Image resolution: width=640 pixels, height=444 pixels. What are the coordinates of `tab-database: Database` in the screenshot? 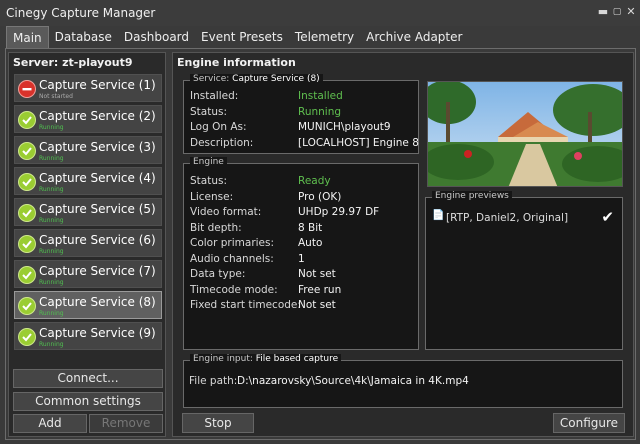 It's located at (83, 37).